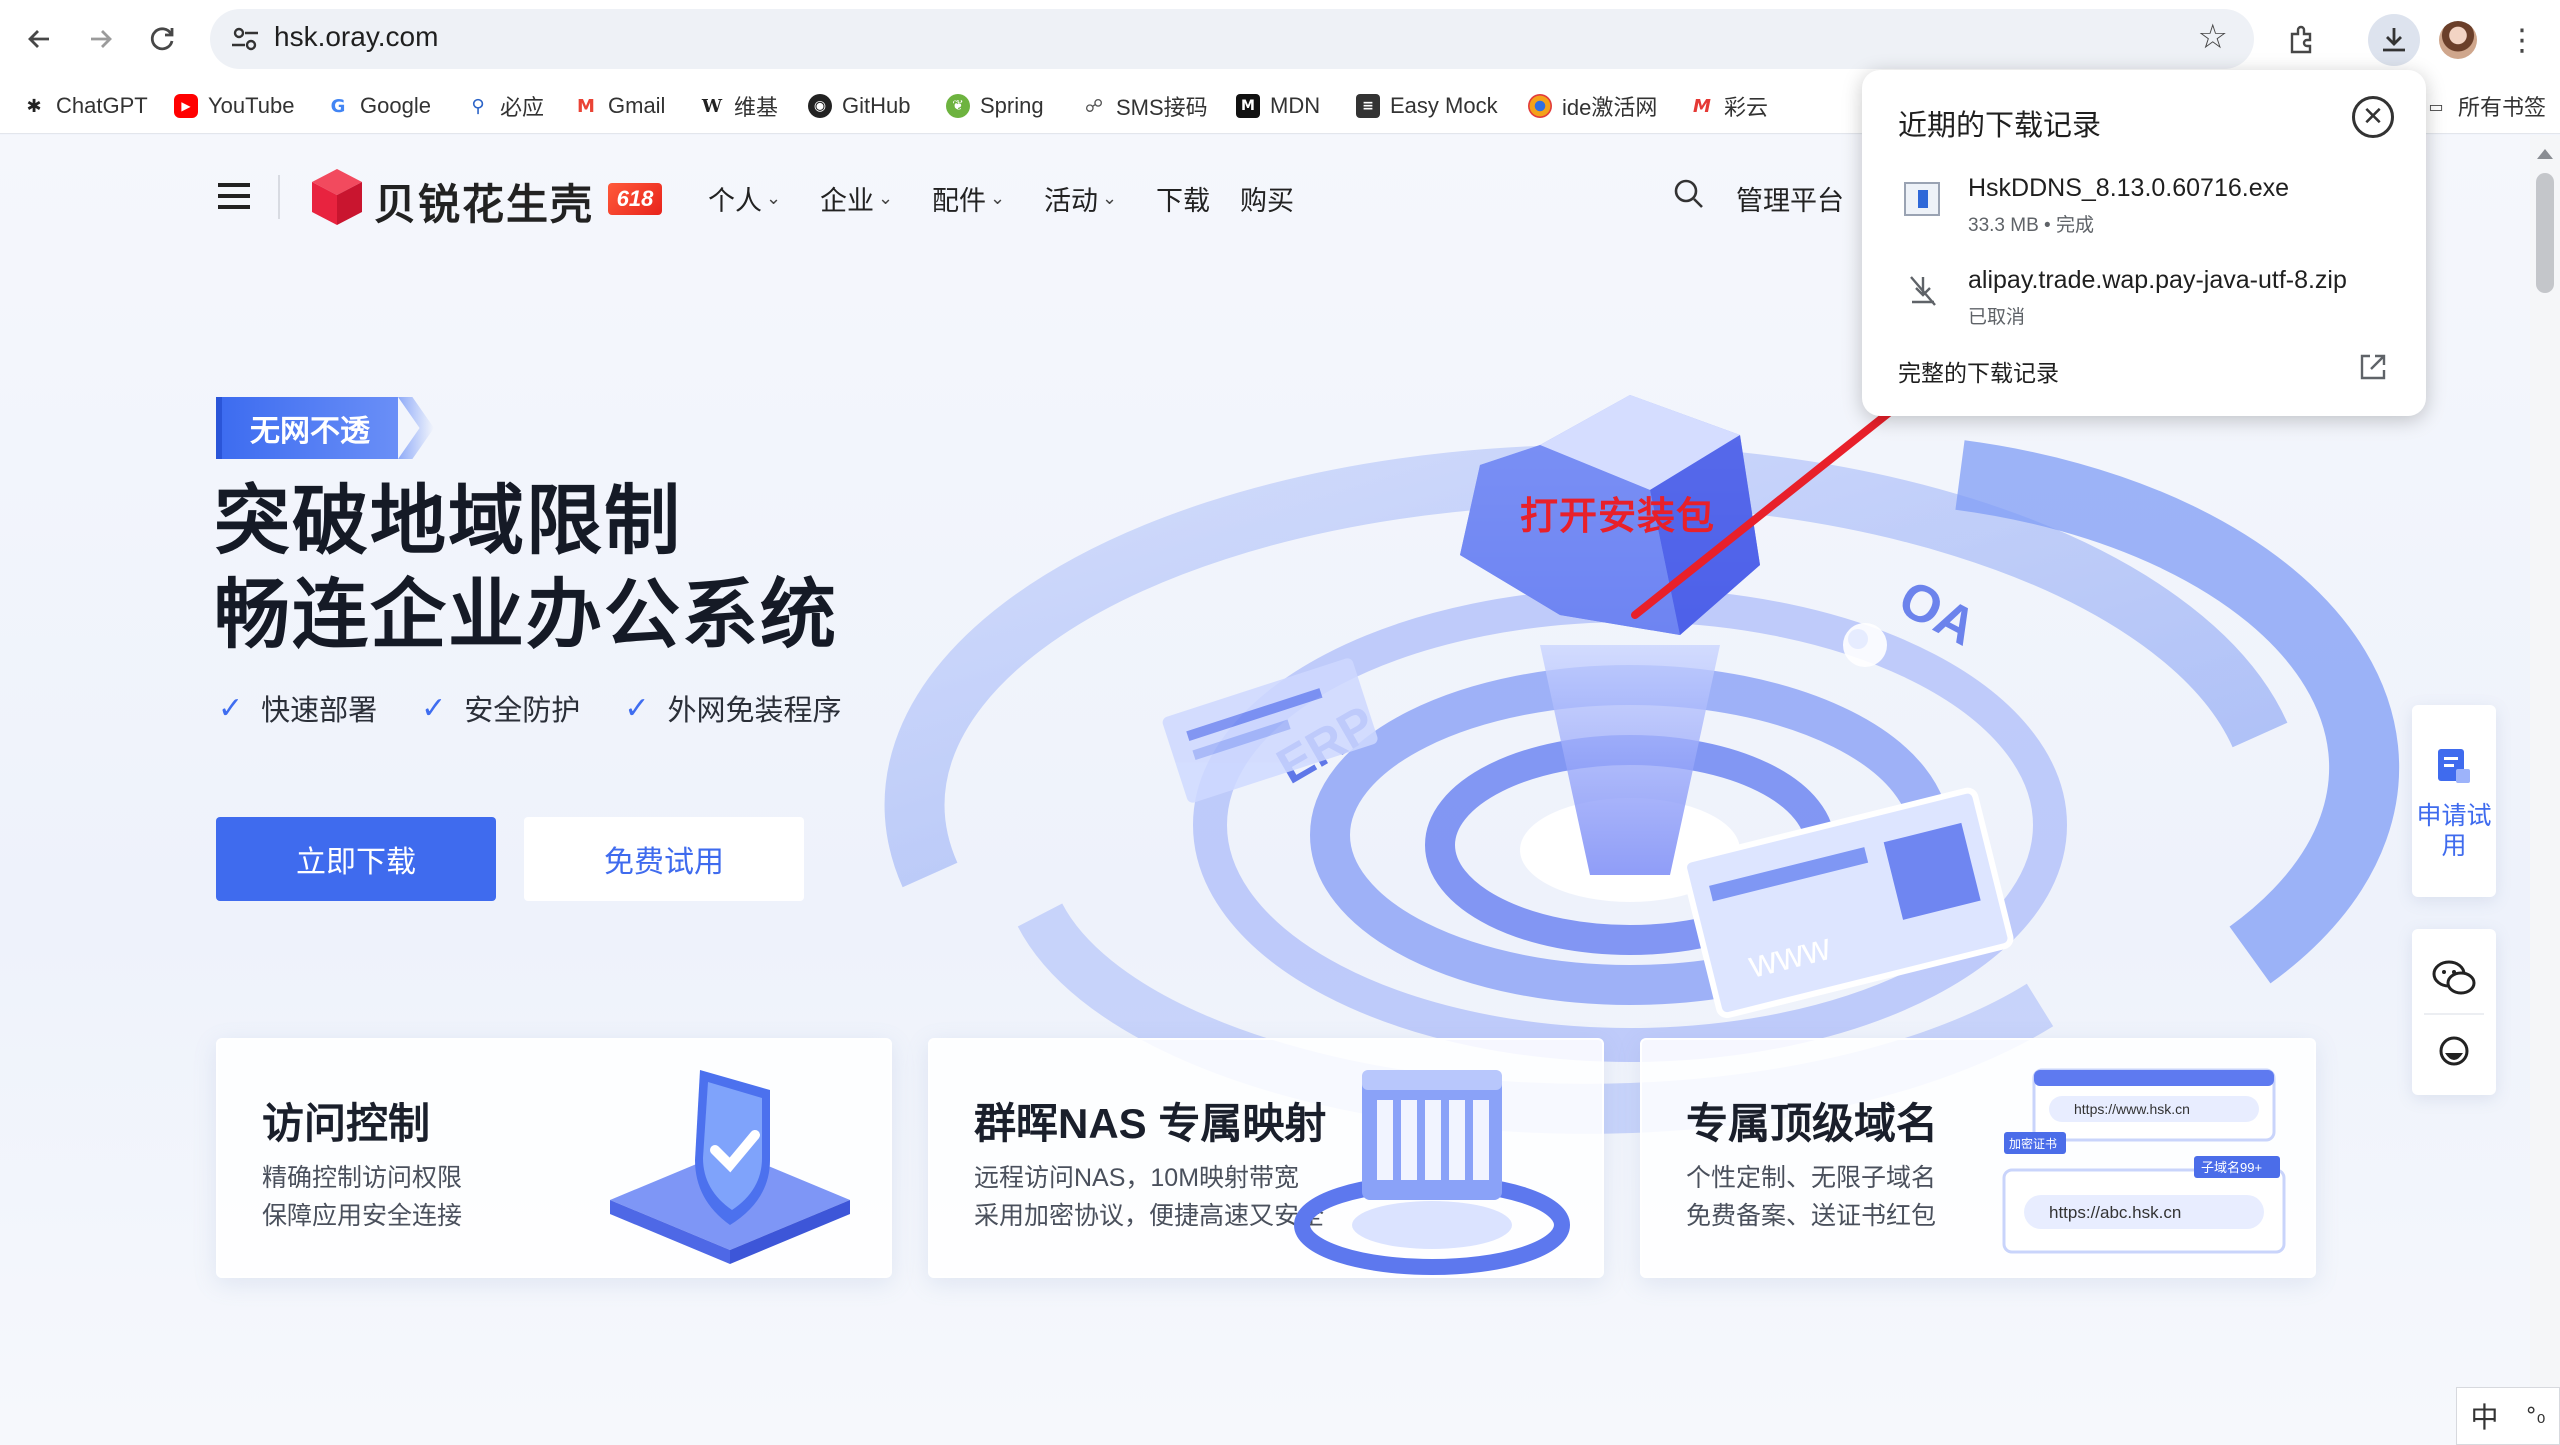 This screenshot has height=1445, width=2560. I want to click on nav-buy: 购买, so click(1267, 198).